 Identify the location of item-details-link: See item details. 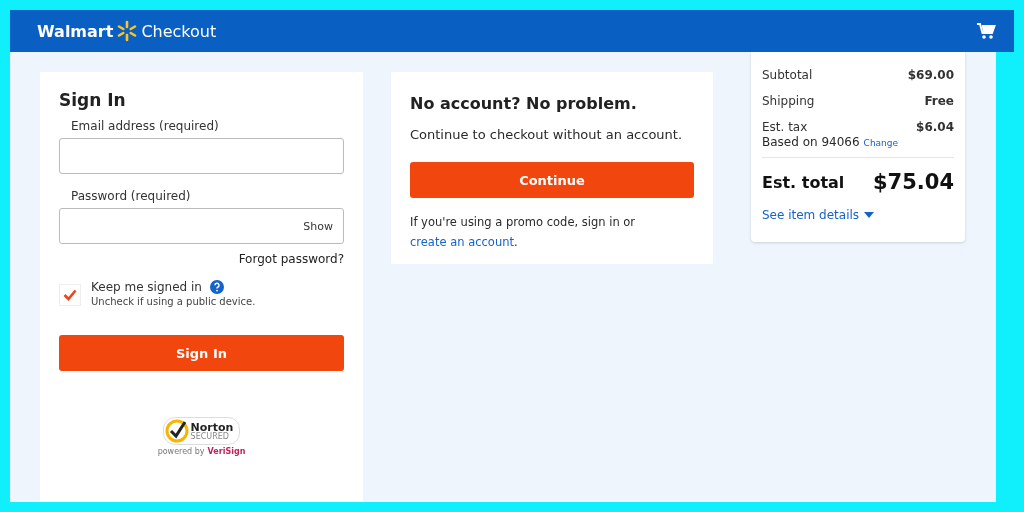
(818, 215).